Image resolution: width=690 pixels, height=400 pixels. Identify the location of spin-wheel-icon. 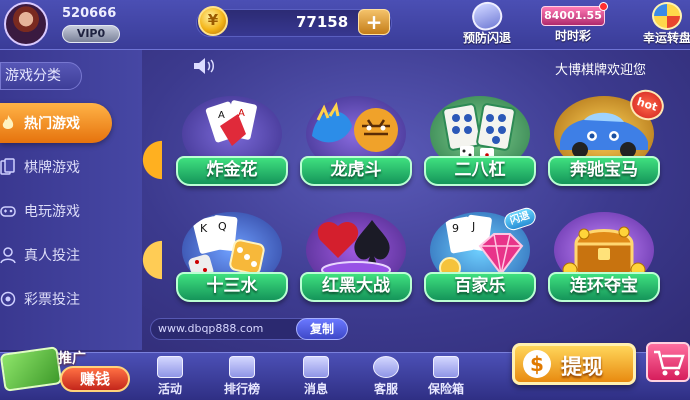
(667, 16).